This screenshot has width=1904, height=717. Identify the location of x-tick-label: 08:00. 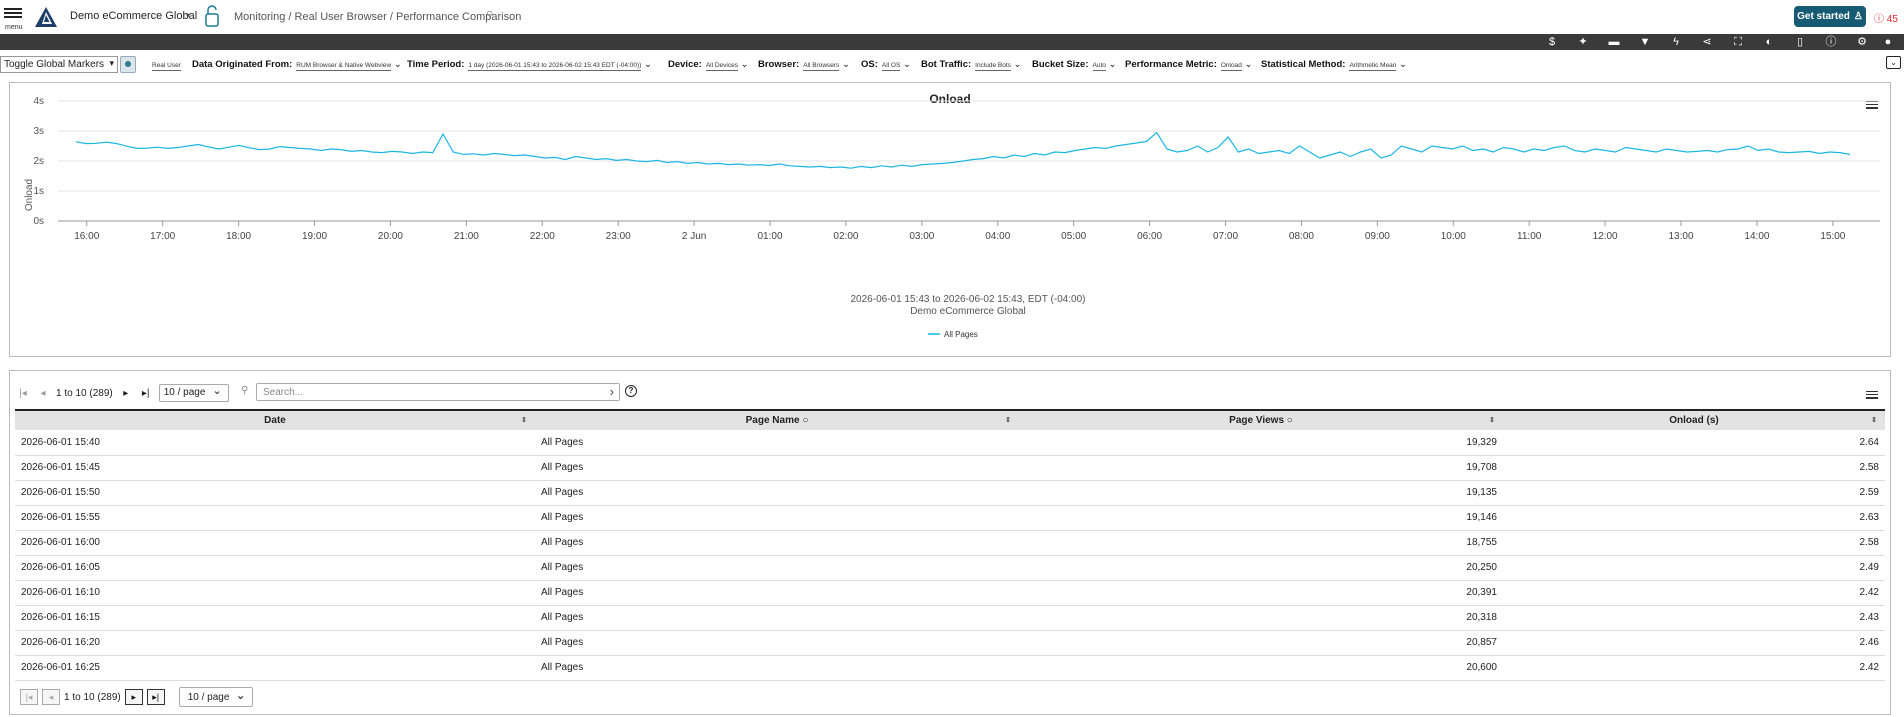
(1301, 236).